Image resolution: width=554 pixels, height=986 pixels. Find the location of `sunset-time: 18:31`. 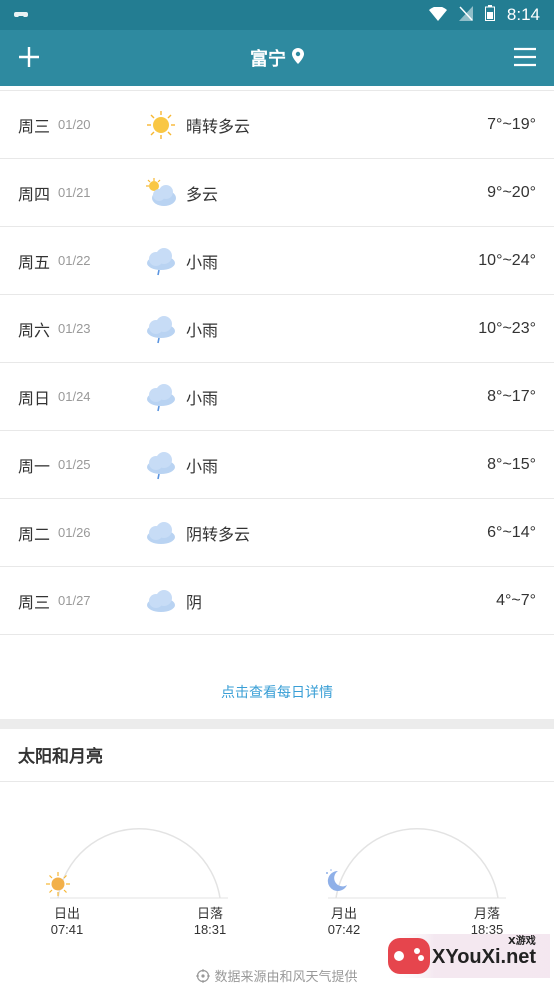

sunset-time: 18:31 is located at coordinates (210, 929).